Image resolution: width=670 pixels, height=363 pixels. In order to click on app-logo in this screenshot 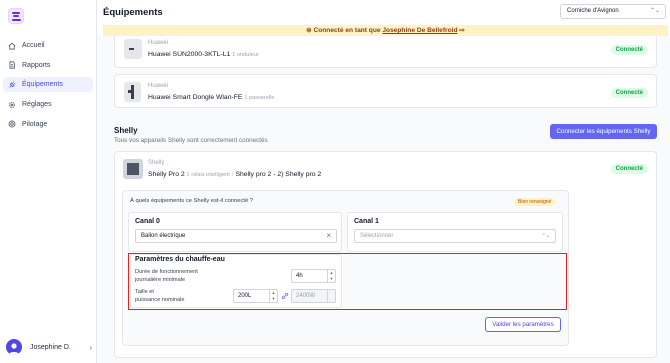, I will do `click(16, 16)`.